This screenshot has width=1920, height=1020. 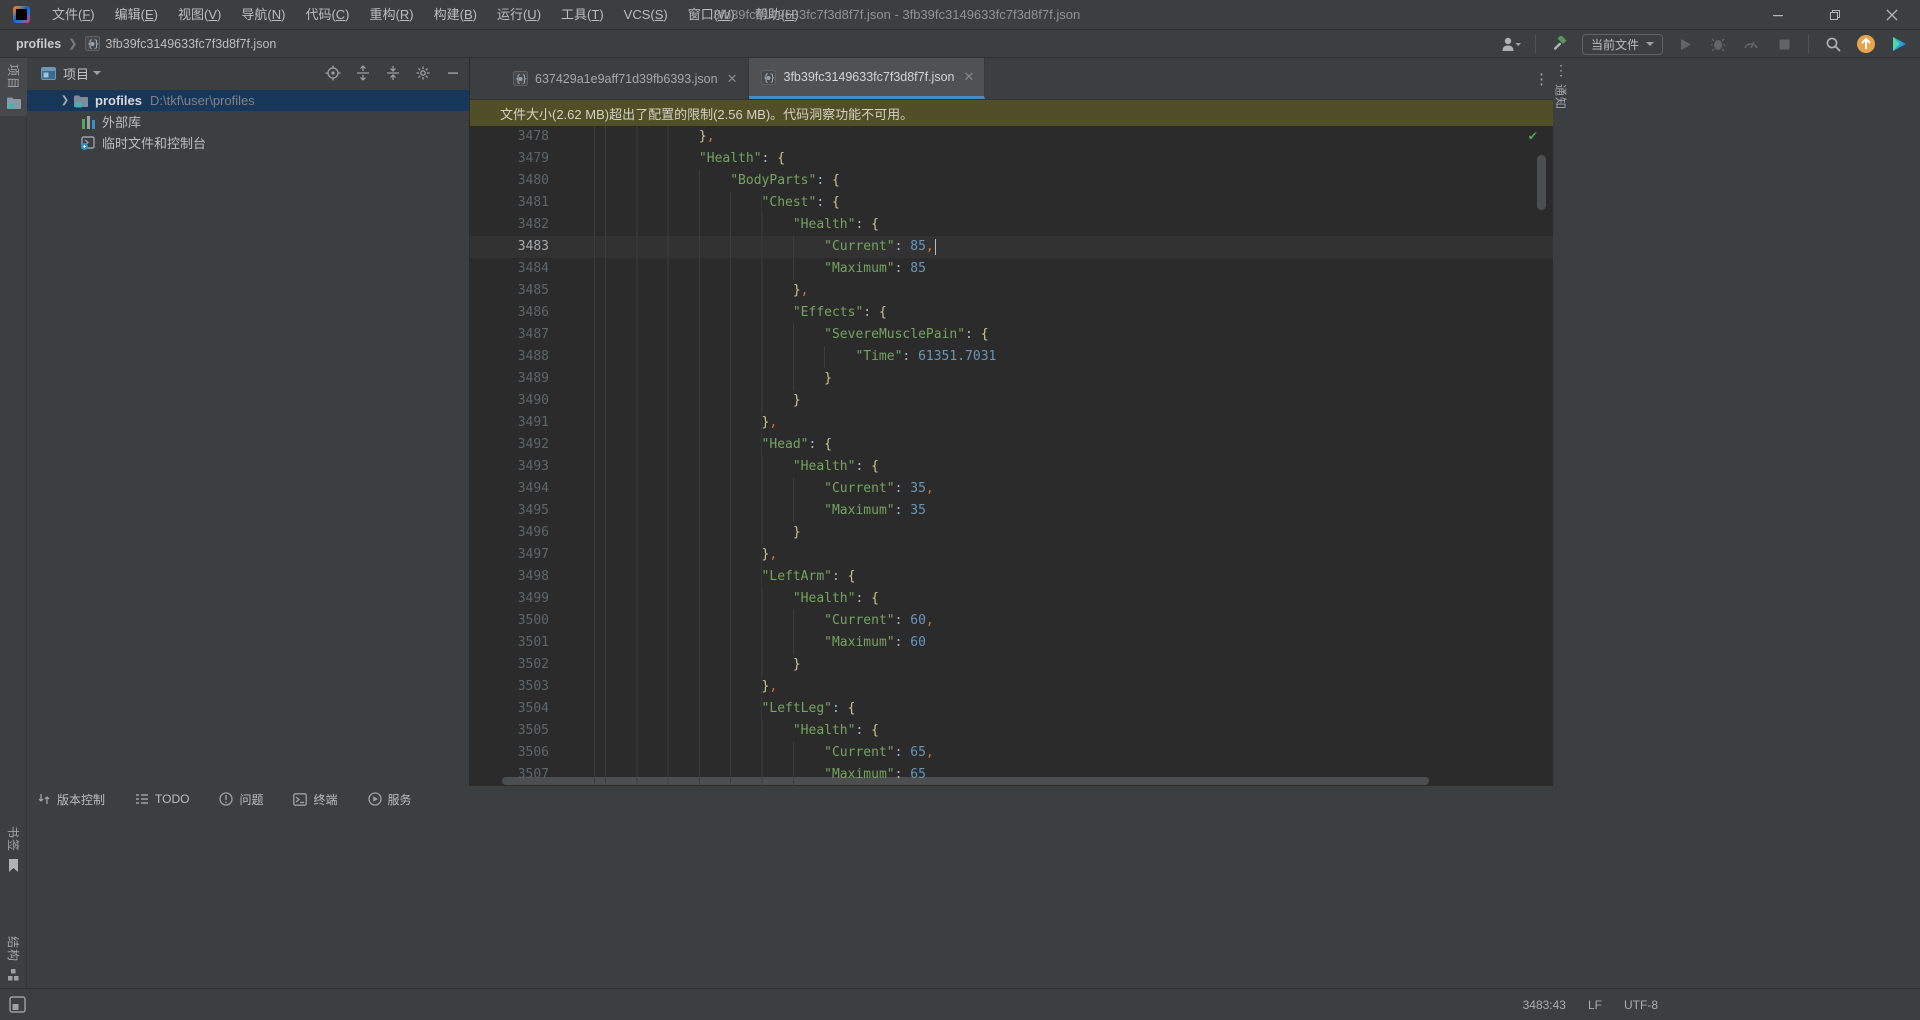 I want to click on tool-window-button-terminal: 终端, so click(x=315, y=799).